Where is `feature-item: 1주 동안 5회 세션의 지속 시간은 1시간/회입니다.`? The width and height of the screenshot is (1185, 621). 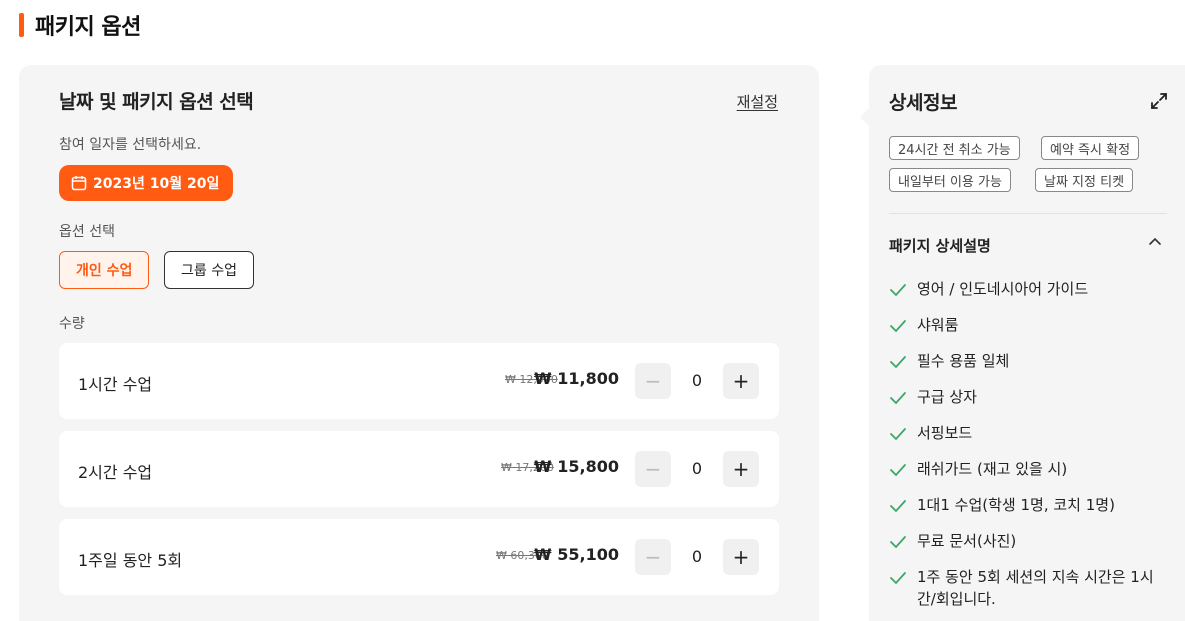
feature-item: 1주 동안 5회 세션의 지속 시간은 1시간/회입니다. is located at coordinates (1024, 588).